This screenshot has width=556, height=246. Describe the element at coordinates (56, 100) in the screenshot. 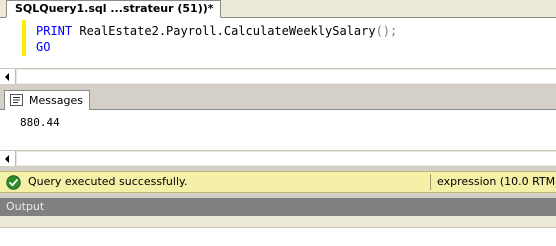

I see `tab-messages-label: Messages` at that location.